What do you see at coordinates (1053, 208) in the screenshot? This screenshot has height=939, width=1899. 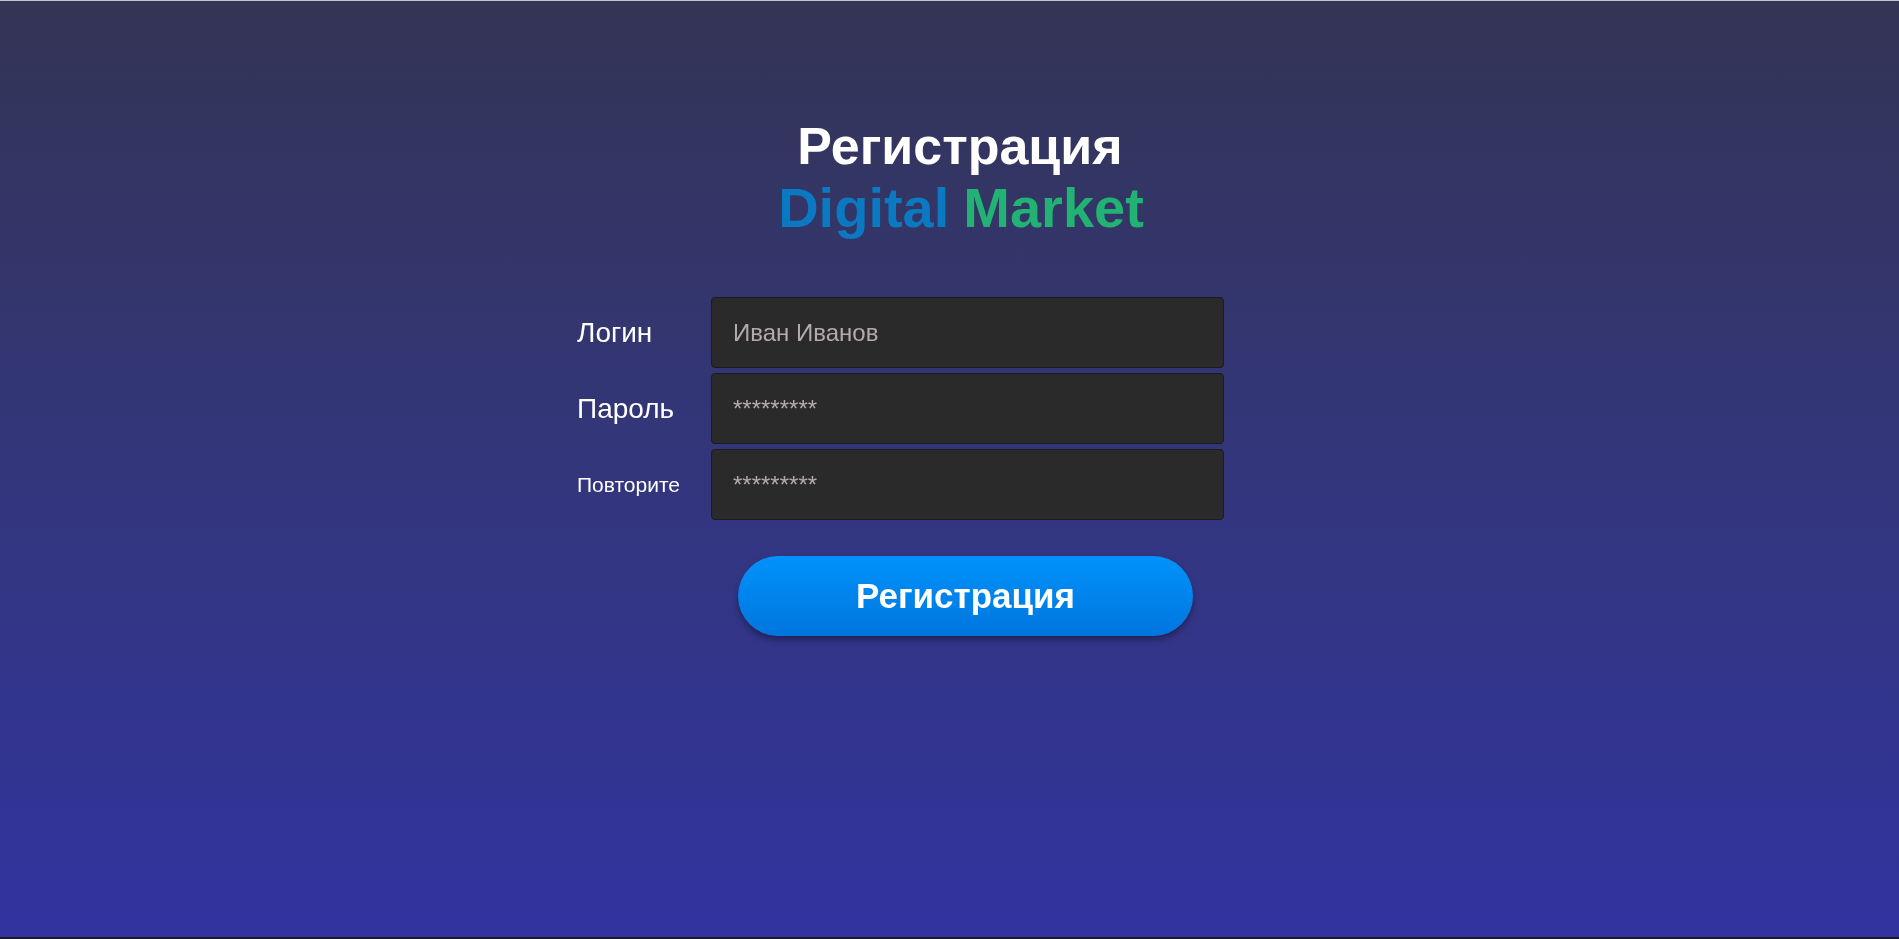 I see `logo-second-word: Market` at bounding box center [1053, 208].